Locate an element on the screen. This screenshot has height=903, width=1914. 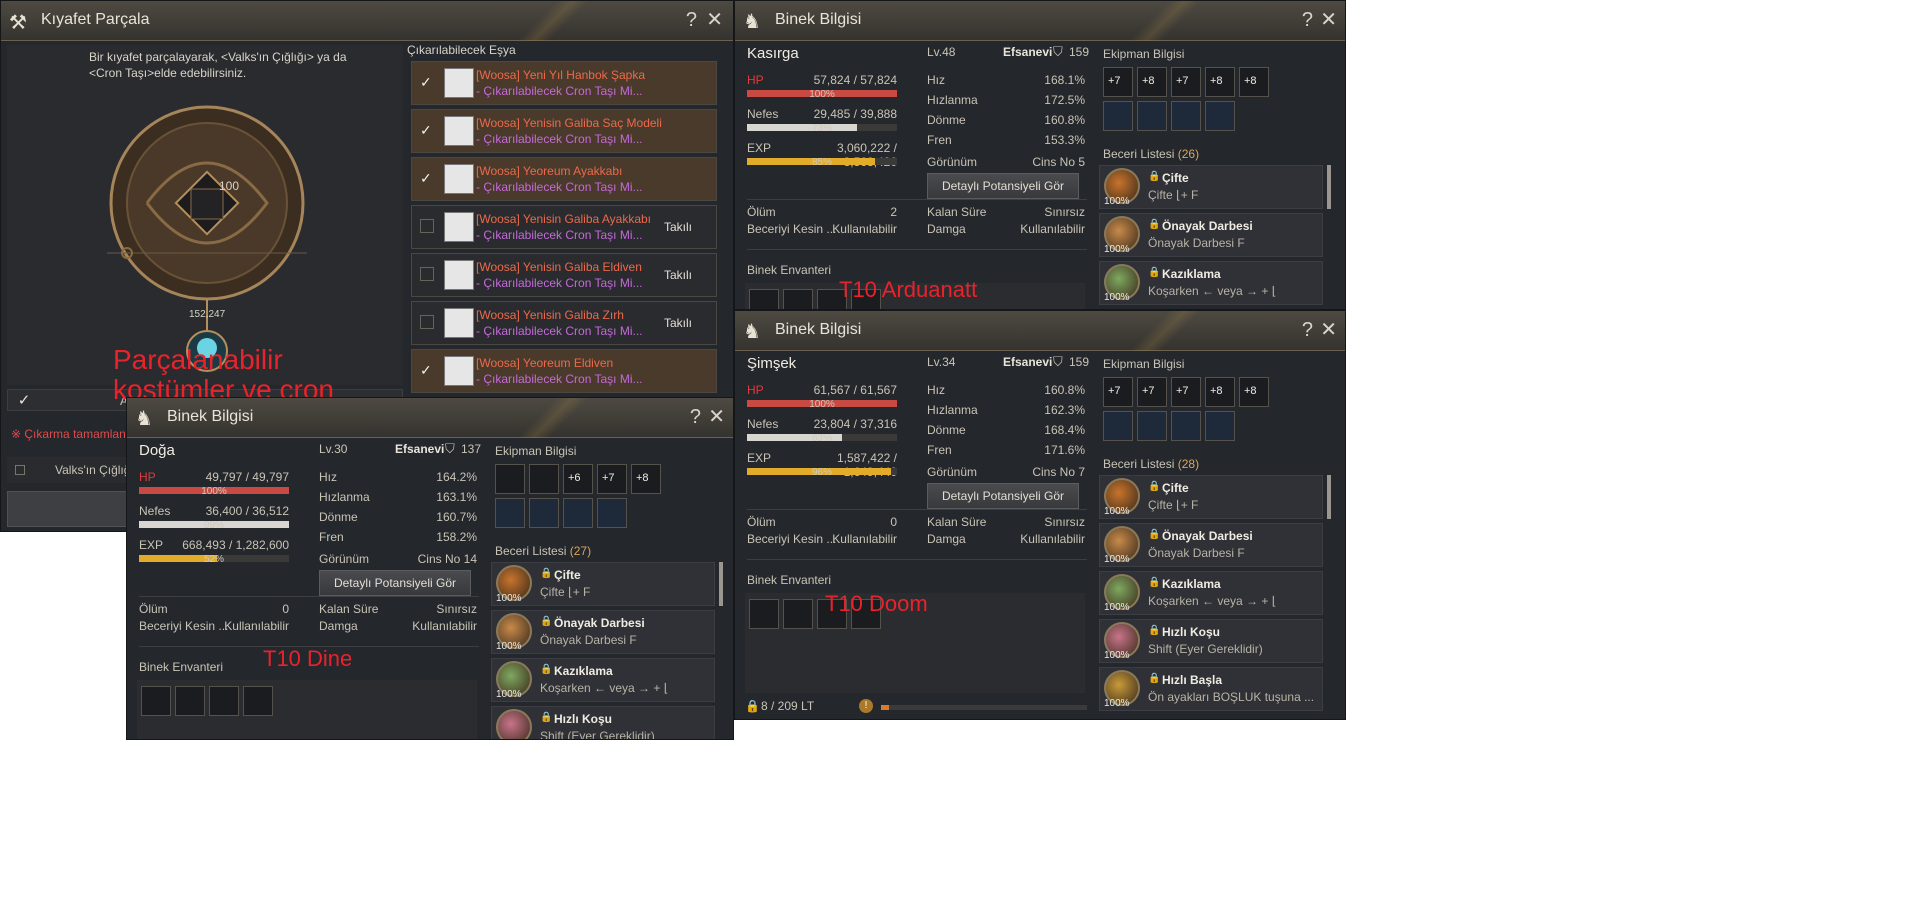
stamina-pct: 99% is located at coordinates (213, 525).